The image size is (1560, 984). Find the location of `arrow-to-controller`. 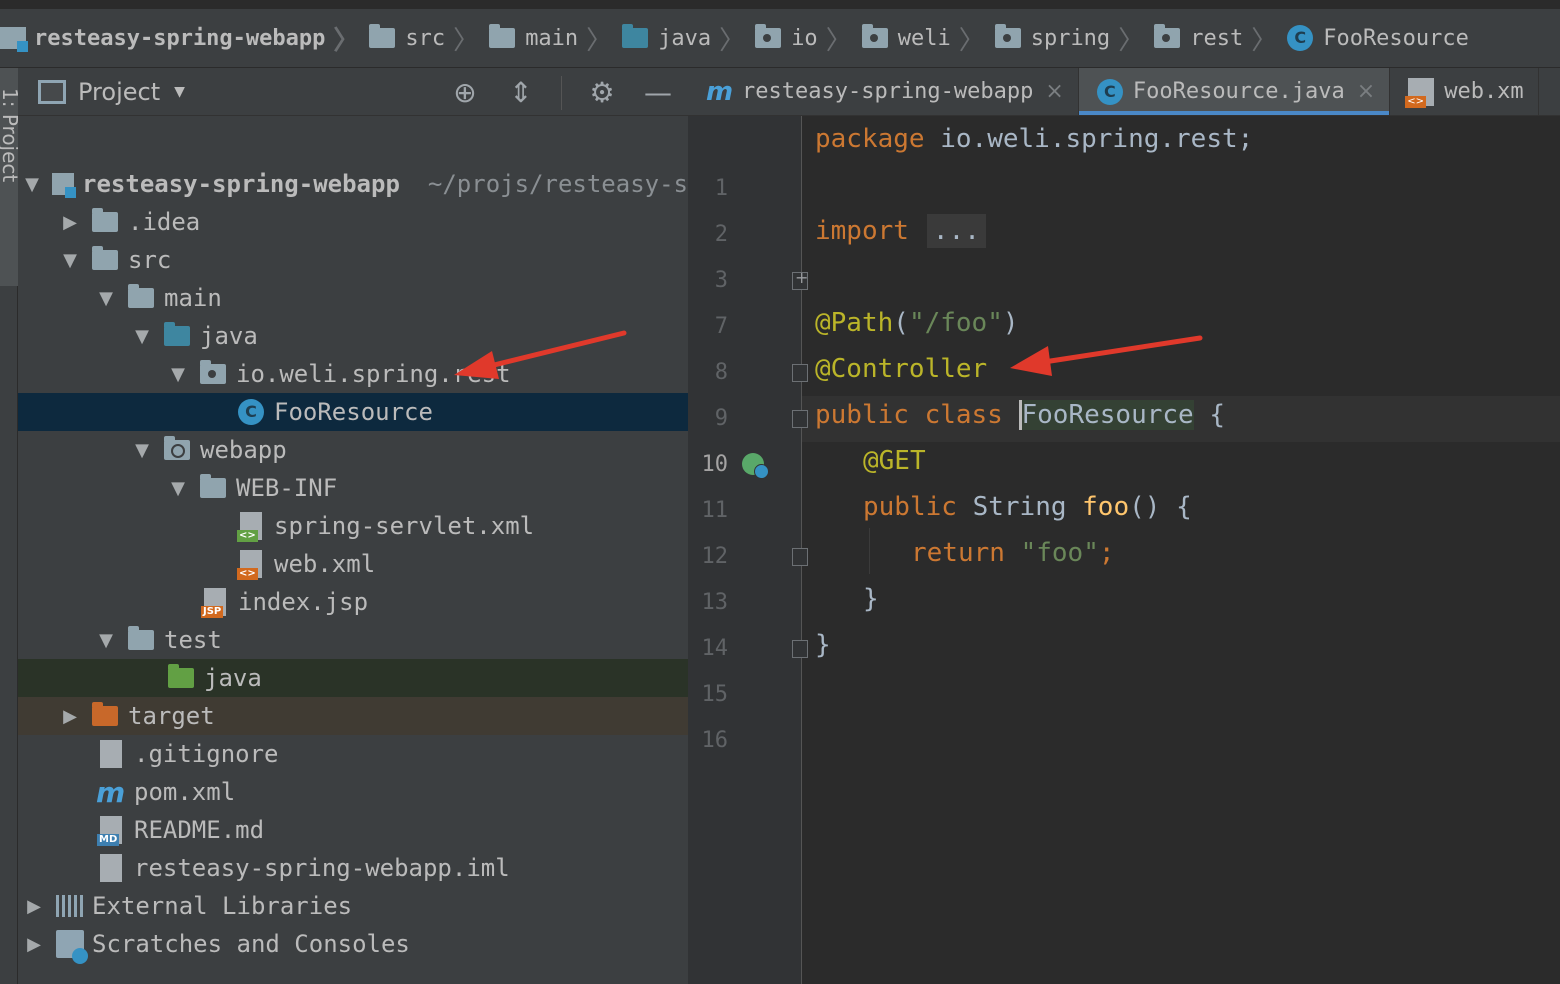

arrow-to-controller is located at coordinates (1106, 355).